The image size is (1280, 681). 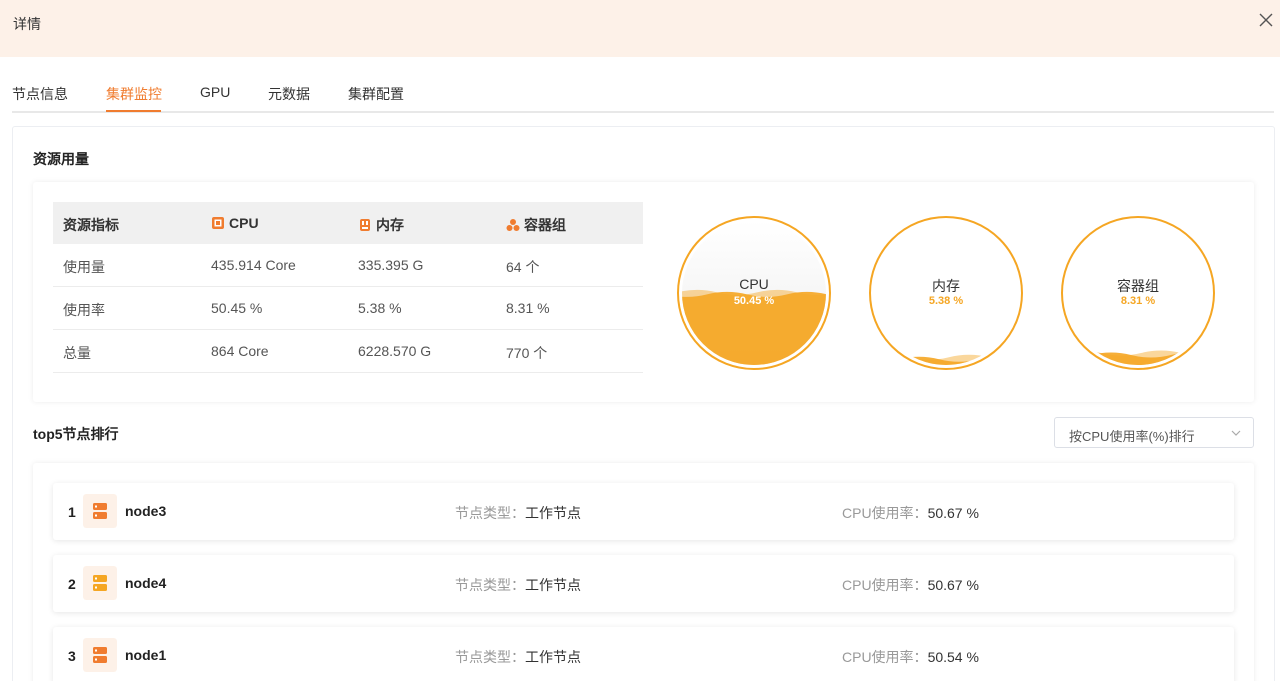 What do you see at coordinates (643, 94) in the screenshot?
I see `tab-bar: 节点信息 集群监控 GPU 元数据 集群配置` at bounding box center [643, 94].